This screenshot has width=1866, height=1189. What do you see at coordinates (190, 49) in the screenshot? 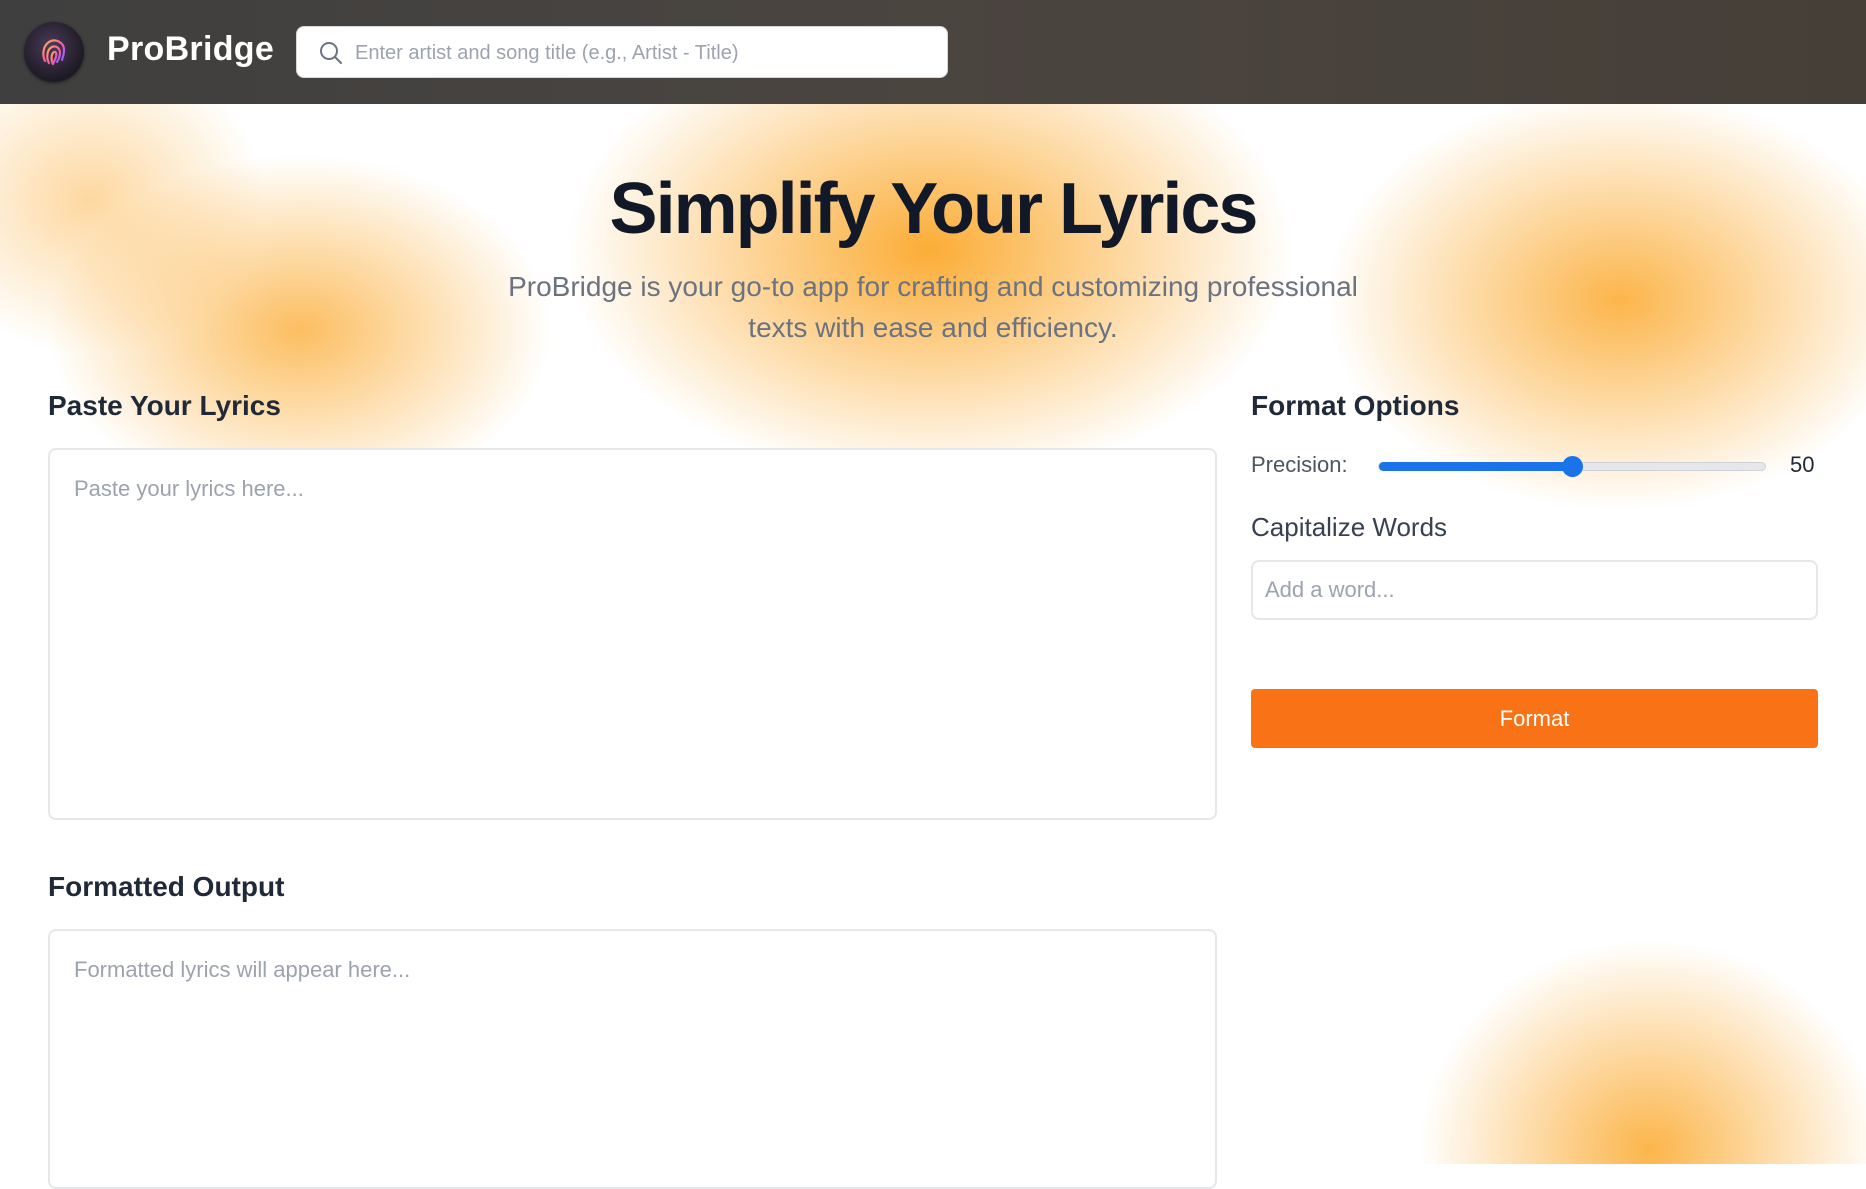
I see `brand-name: ProBridge` at bounding box center [190, 49].